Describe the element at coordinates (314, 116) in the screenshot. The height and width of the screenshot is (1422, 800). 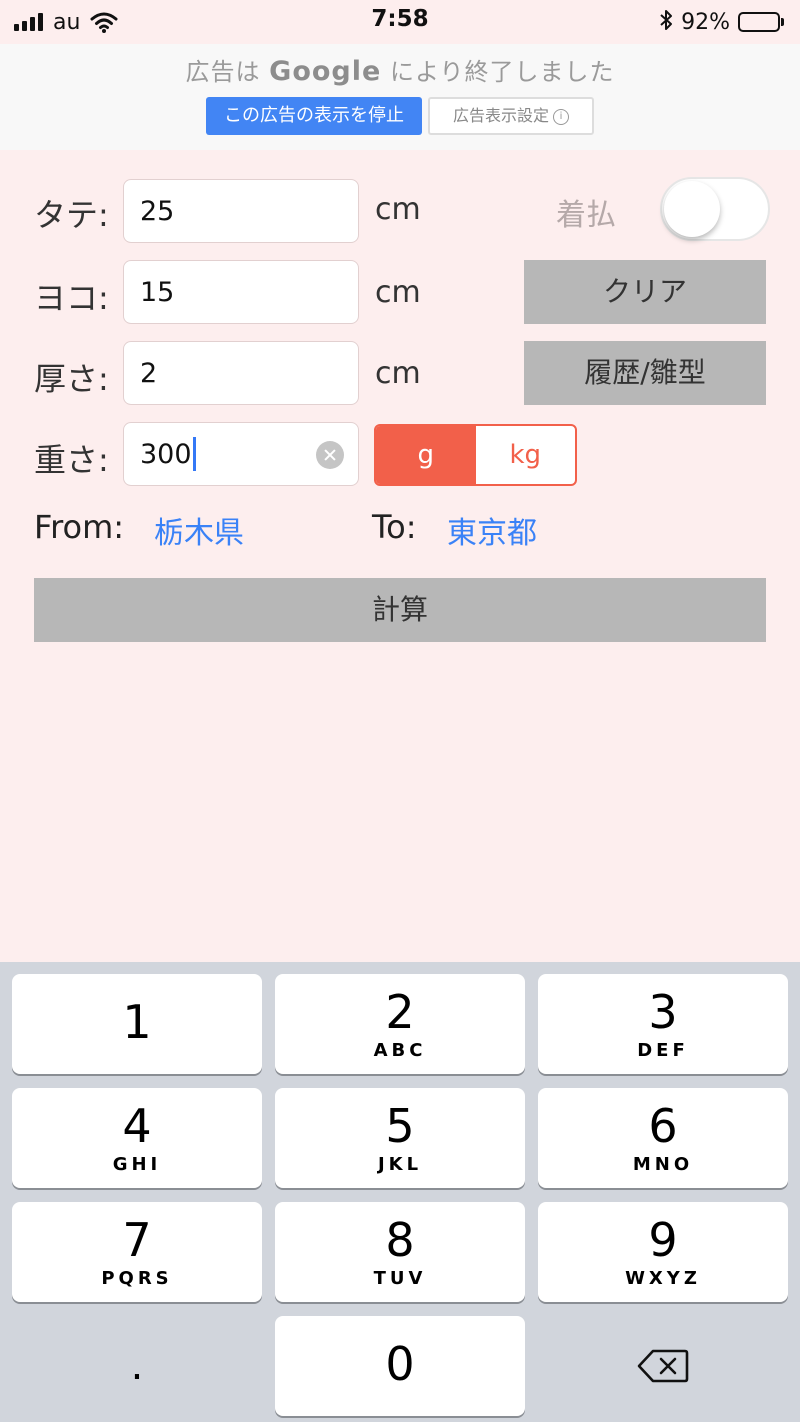
I see `stop-ad-button: この広告の表示を停止` at that location.